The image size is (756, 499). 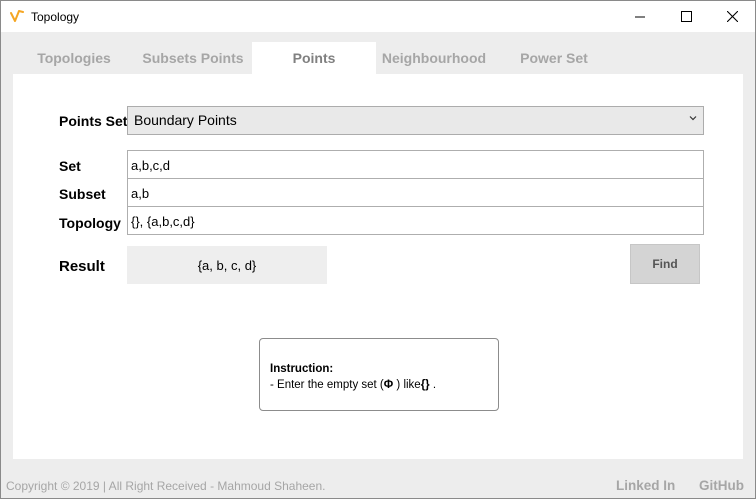 What do you see at coordinates (185, 120) in the screenshot?
I see `points-set-selected: Boundary Points` at bounding box center [185, 120].